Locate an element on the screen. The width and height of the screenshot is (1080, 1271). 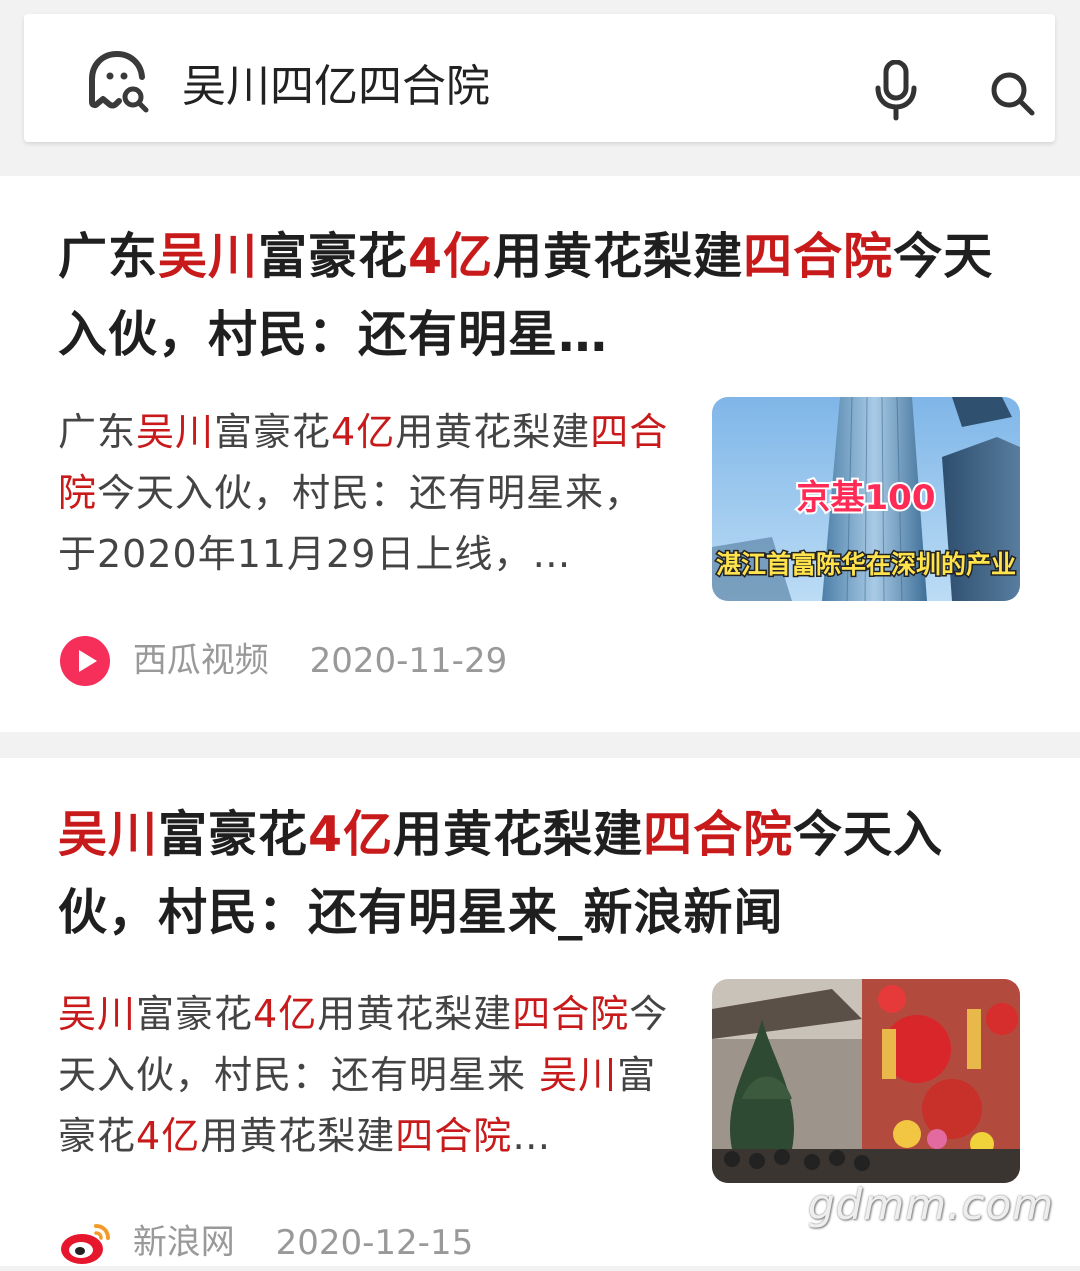
source-date: 2020-12-15 is located at coordinates (374, 1242).